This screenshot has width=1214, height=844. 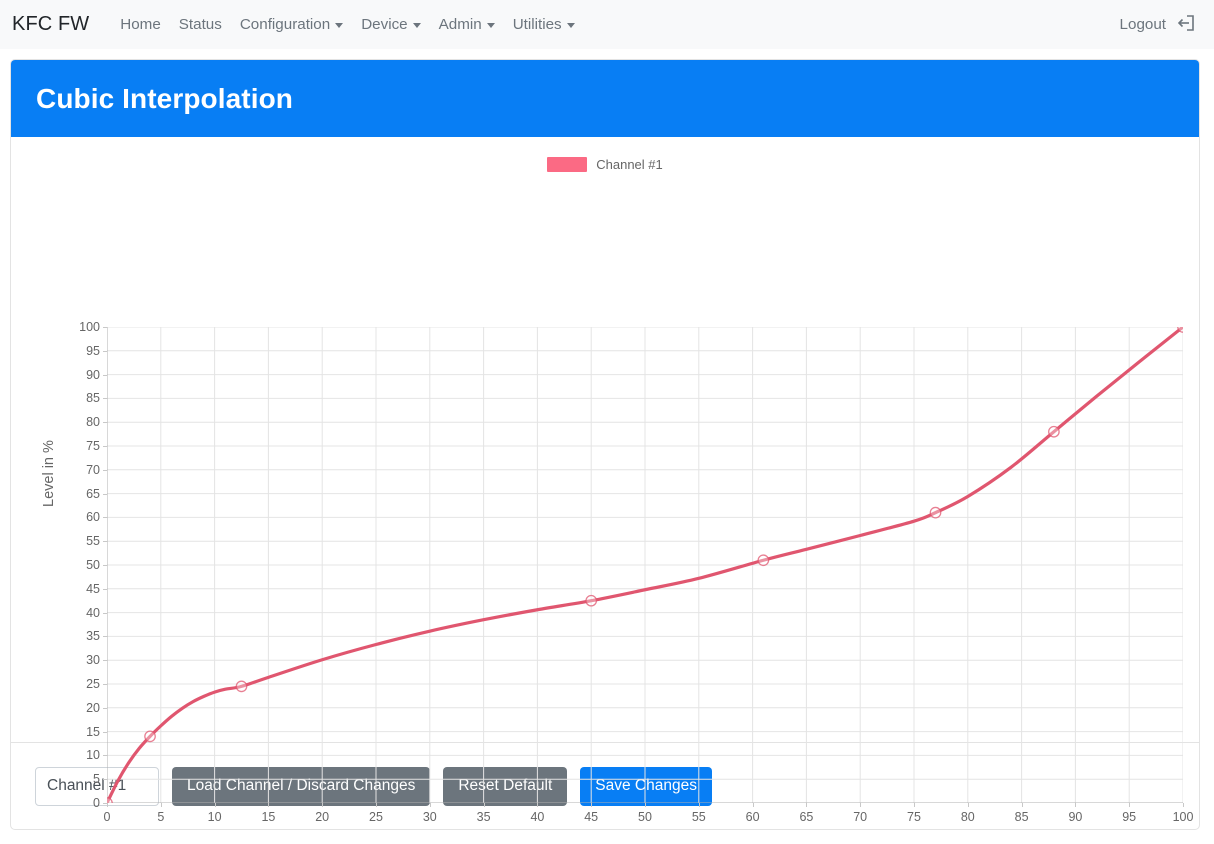 What do you see at coordinates (429, 817) in the screenshot?
I see `x-axis-tick-label: 30` at bounding box center [429, 817].